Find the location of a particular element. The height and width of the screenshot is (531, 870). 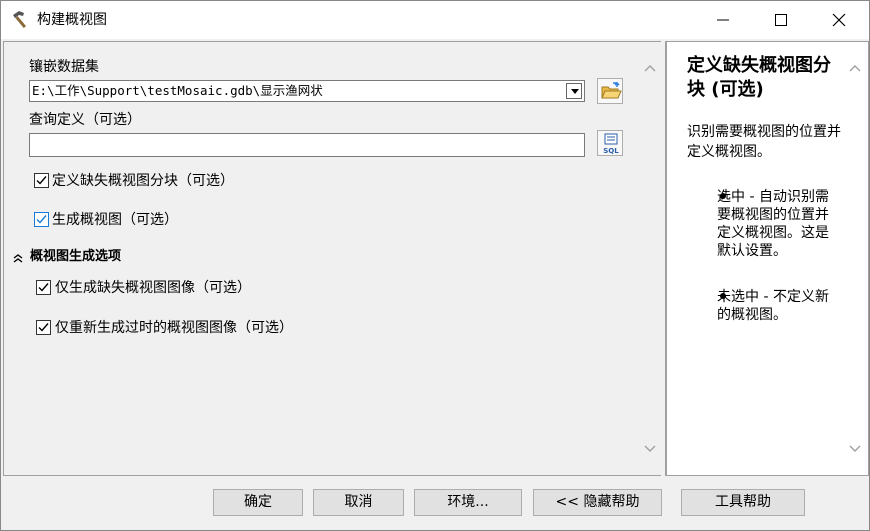

close-icon is located at coordinates (839, 20).